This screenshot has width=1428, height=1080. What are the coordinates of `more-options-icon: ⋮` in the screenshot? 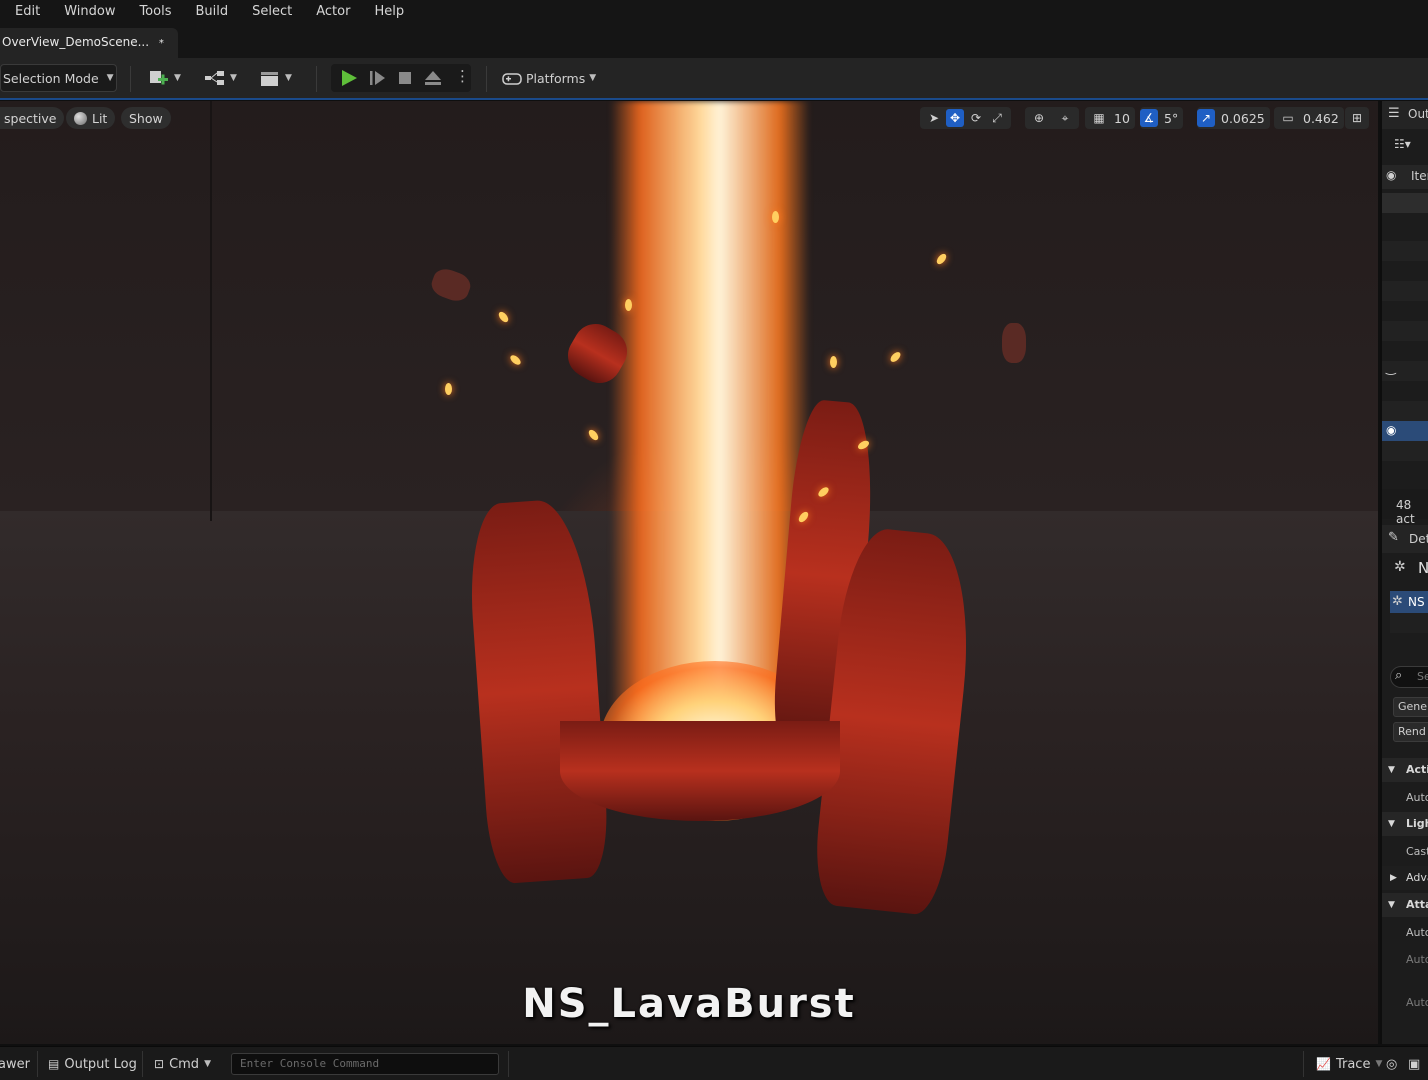 It's located at (462, 76).